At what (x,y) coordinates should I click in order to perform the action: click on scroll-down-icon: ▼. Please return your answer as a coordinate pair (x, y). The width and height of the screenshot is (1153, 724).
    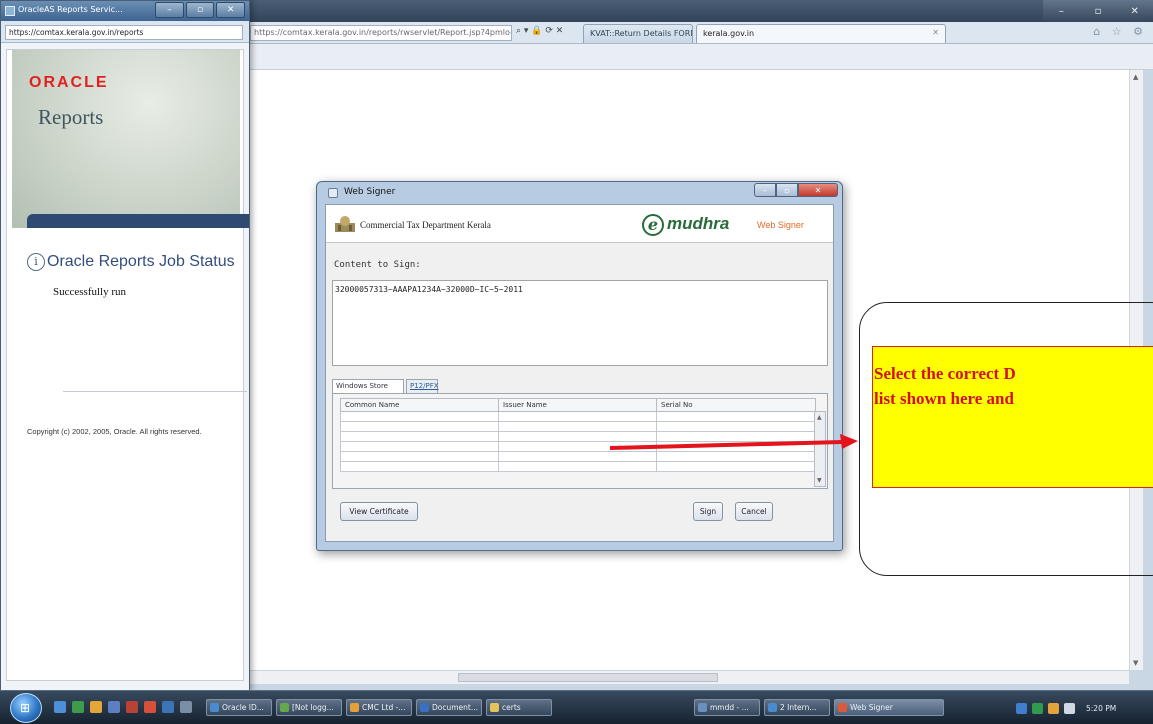
    Looking at the image, I should click on (1135, 663).